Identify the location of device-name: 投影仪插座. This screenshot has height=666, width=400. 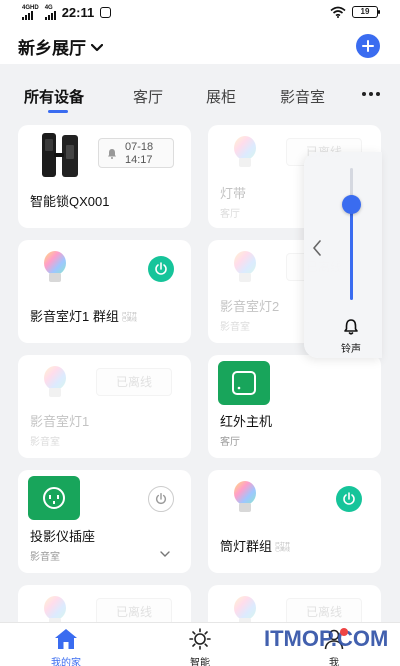
(63, 536).